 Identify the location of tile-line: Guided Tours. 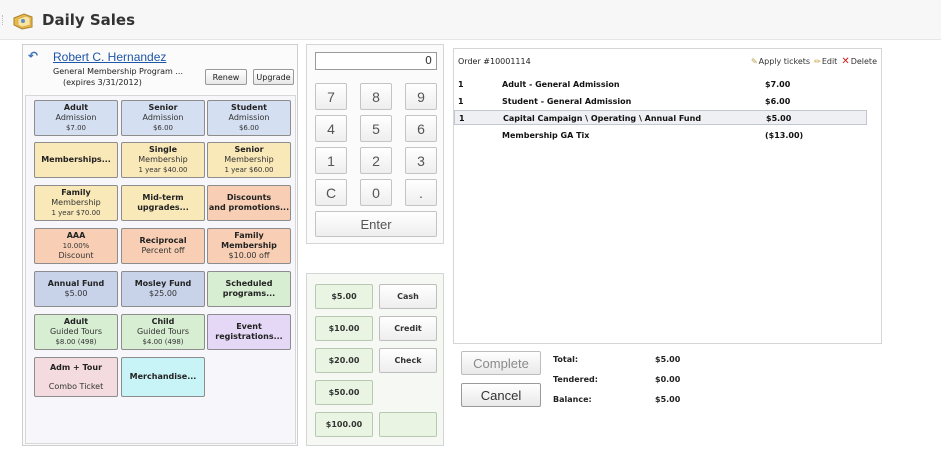
(163, 331).